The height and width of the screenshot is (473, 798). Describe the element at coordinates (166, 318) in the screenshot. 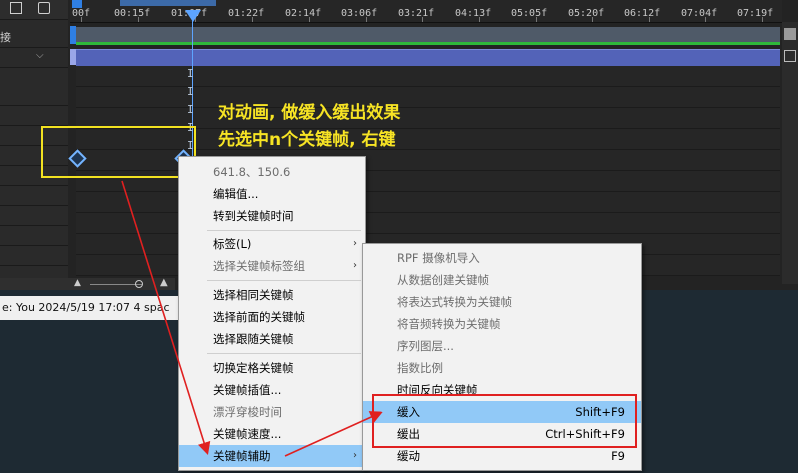

I see `arrow-to-keyframe-assistant` at that location.